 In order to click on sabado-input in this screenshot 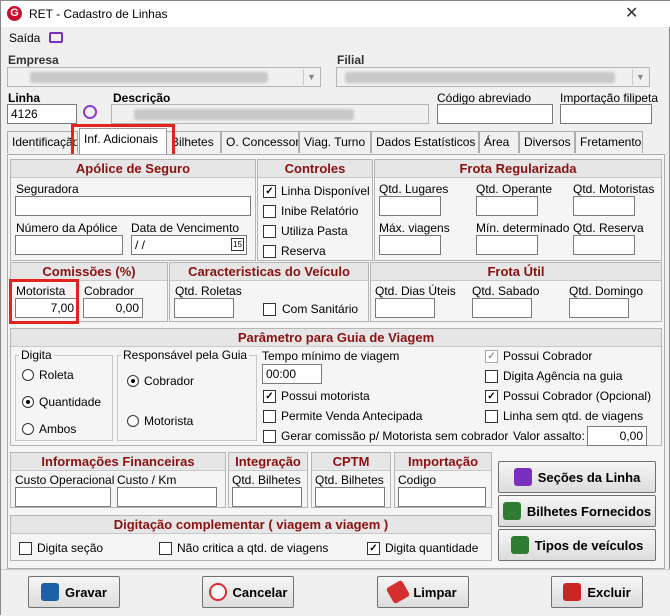, I will do `click(502, 308)`.